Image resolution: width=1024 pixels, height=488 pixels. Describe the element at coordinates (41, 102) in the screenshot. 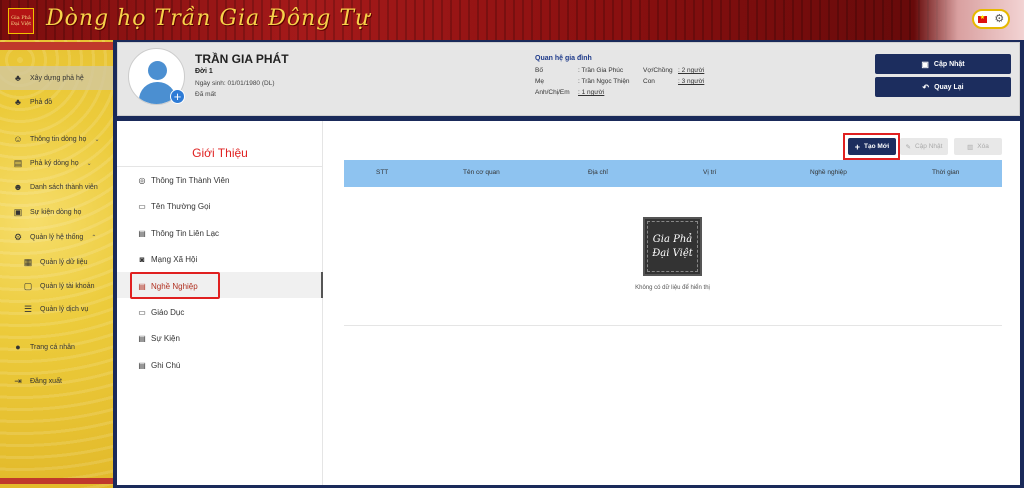

I see `sidebar-item-label: Phả đồ` at that location.